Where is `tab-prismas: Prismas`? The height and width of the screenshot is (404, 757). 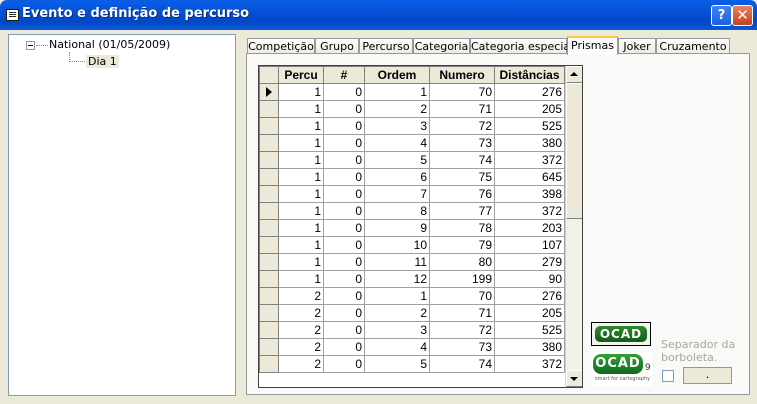
tab-prismas: Prismas is located at coordinates (592, 45).